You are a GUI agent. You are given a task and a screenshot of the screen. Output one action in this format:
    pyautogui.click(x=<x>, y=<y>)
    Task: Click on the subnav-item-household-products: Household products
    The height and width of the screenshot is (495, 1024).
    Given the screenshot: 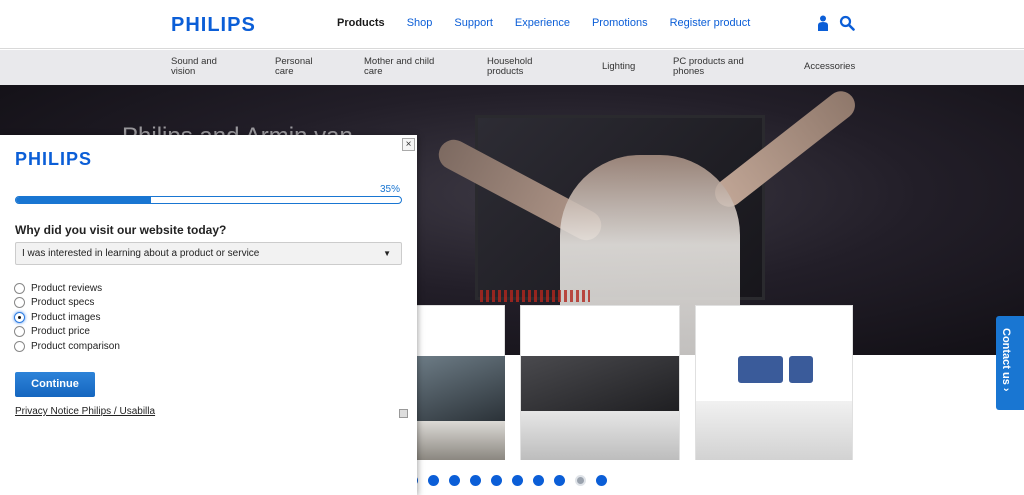 What is the action you would take?
    pyautogui.click(x=509, y=67)
    